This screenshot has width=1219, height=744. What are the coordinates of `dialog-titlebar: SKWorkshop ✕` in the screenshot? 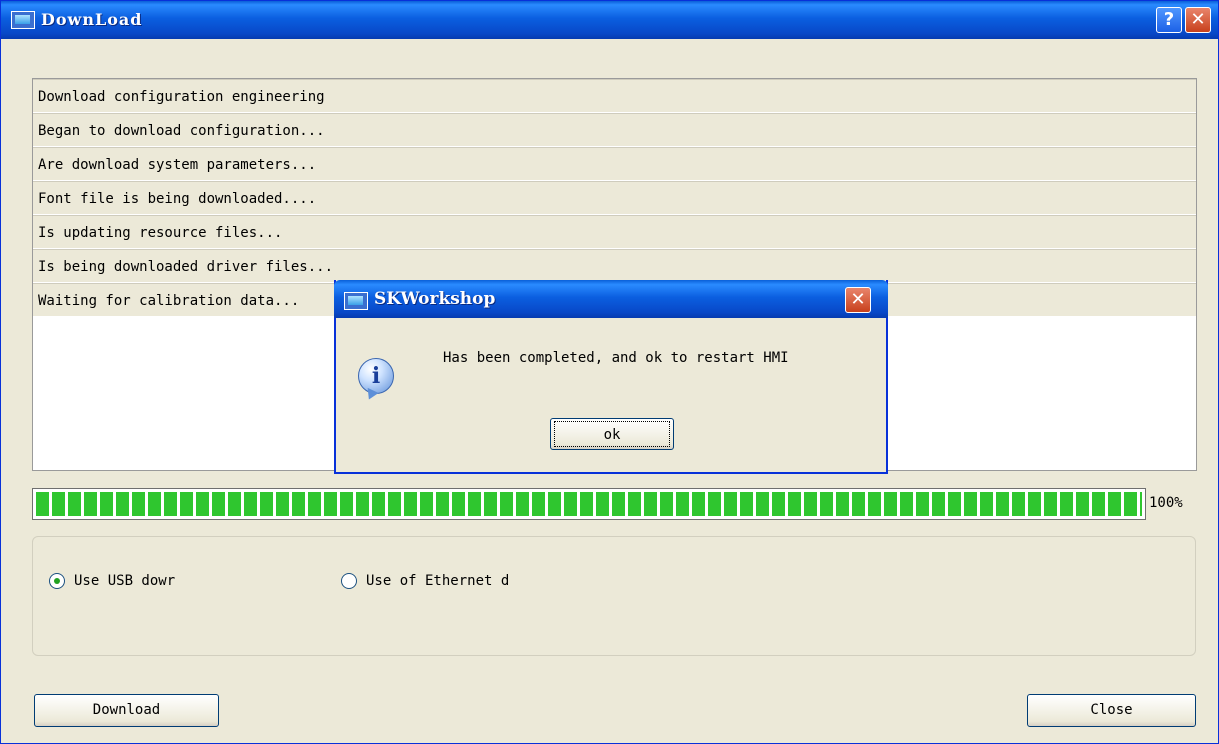 It's located at (611, 299).